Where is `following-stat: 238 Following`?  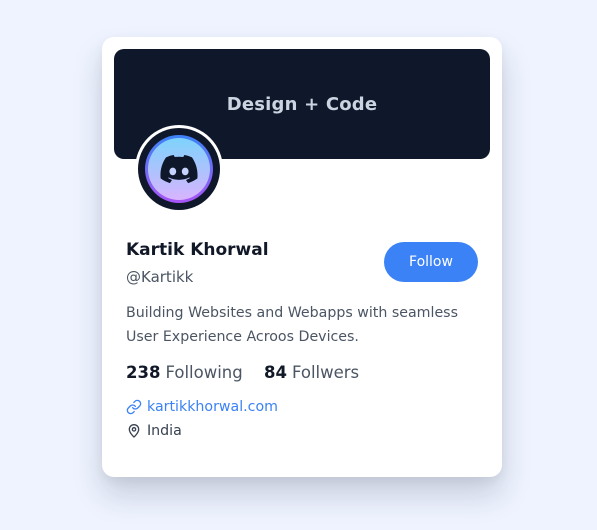
following-stat: 238 Following is located at coordinates (184, 372).